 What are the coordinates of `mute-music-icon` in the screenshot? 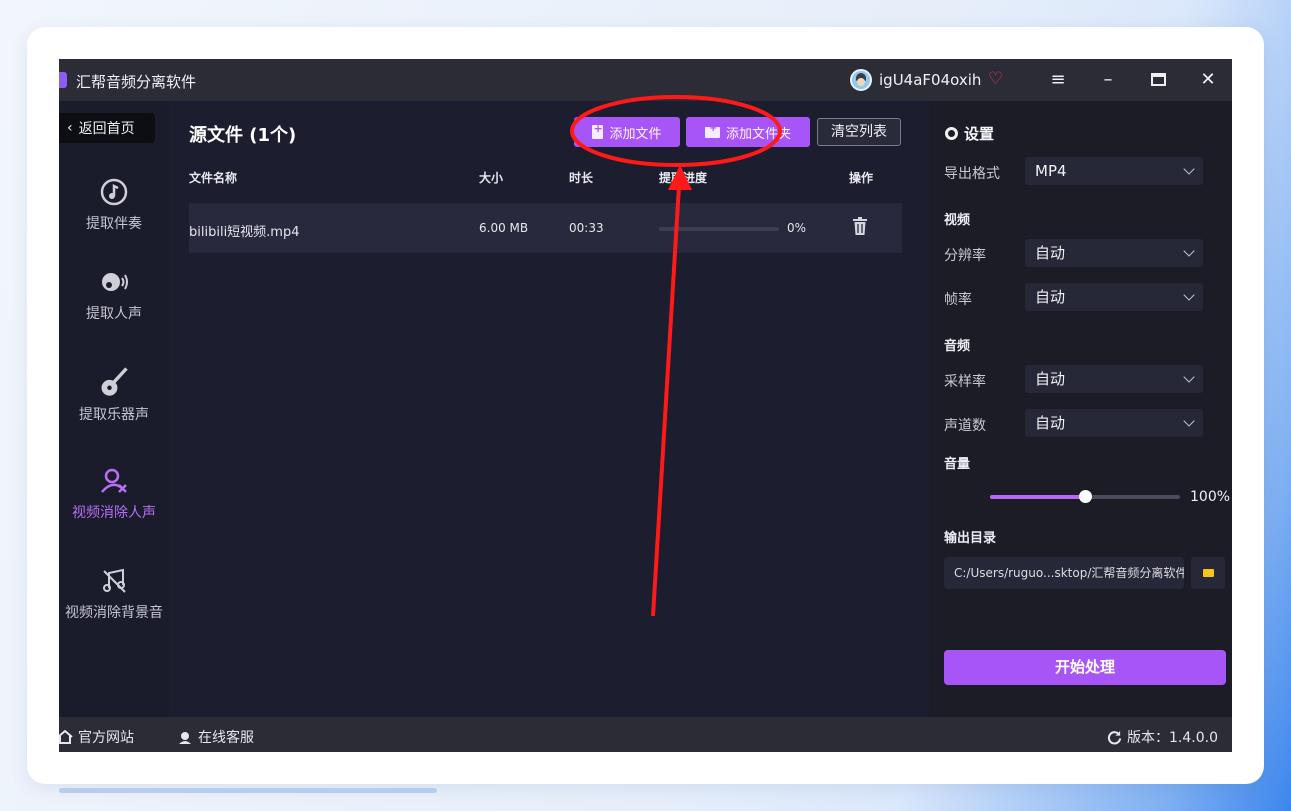 It's located at (114, 580).